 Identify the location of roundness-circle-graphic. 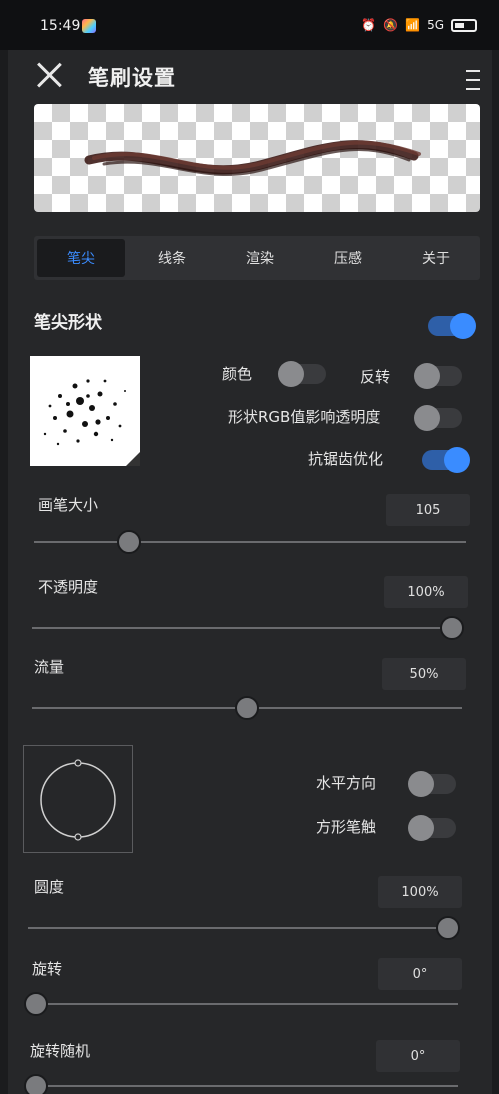
(78, 800).